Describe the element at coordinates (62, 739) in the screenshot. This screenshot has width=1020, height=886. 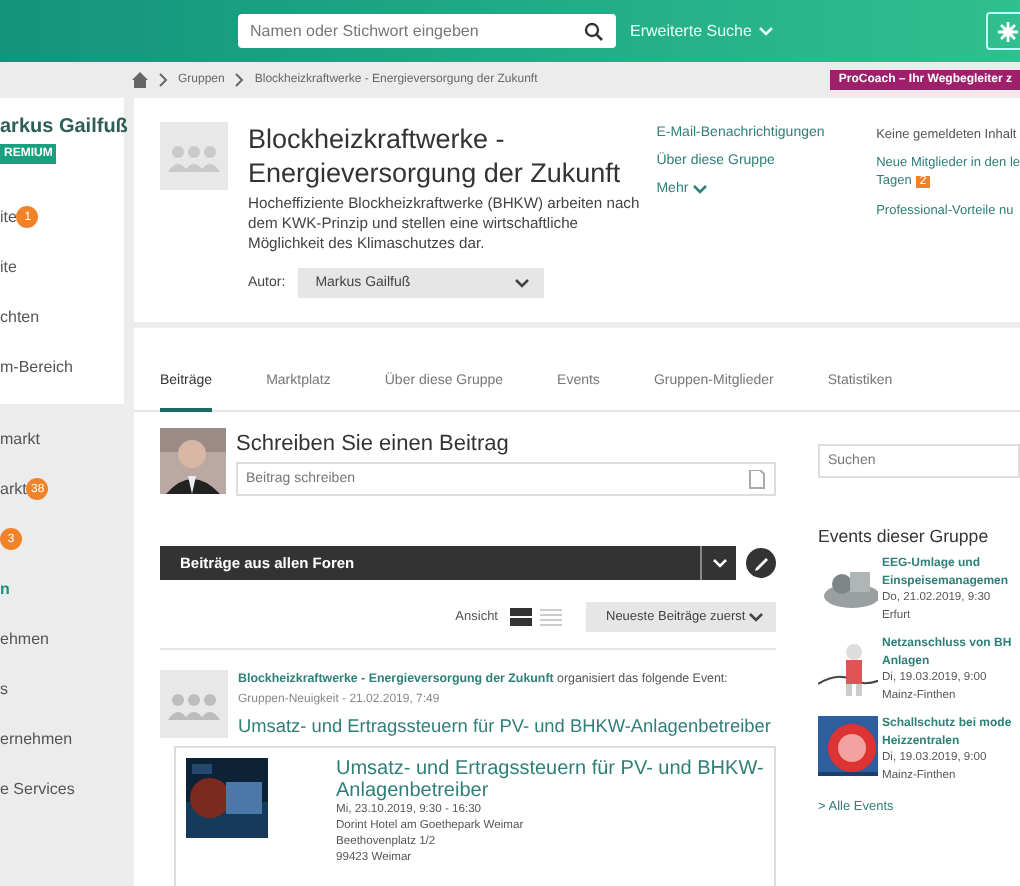
I see `sidebar-item: ernehmen` at that location.